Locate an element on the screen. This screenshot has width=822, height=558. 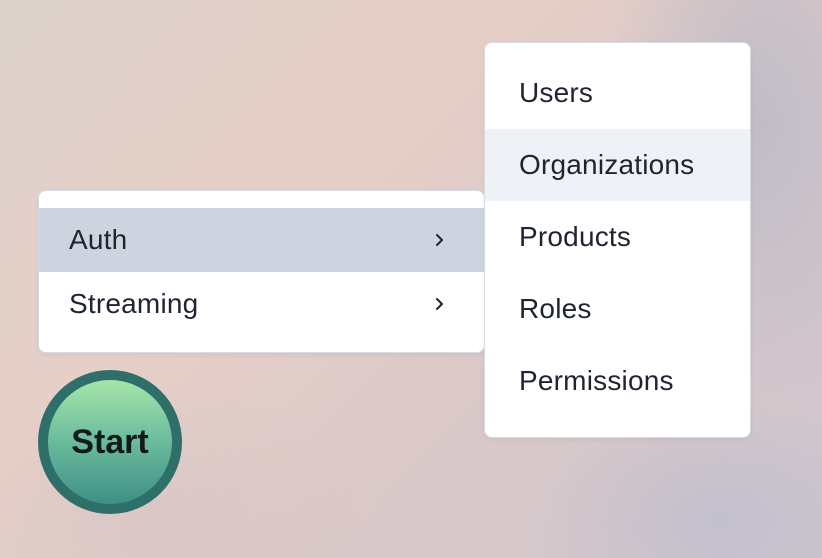
submenu-item-products: Products is located at coordinates (617, 237).